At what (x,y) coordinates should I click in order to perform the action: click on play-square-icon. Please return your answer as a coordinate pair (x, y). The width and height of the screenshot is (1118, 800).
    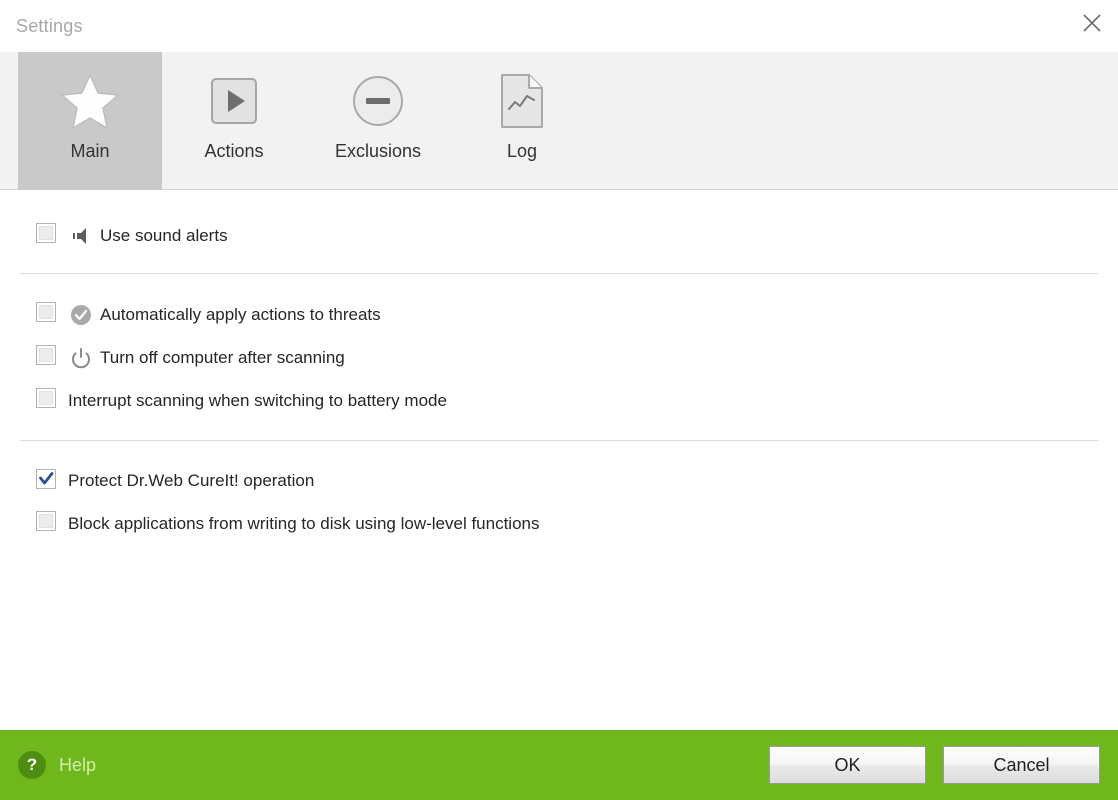
    Looking at the image, I should click on (234, 101).